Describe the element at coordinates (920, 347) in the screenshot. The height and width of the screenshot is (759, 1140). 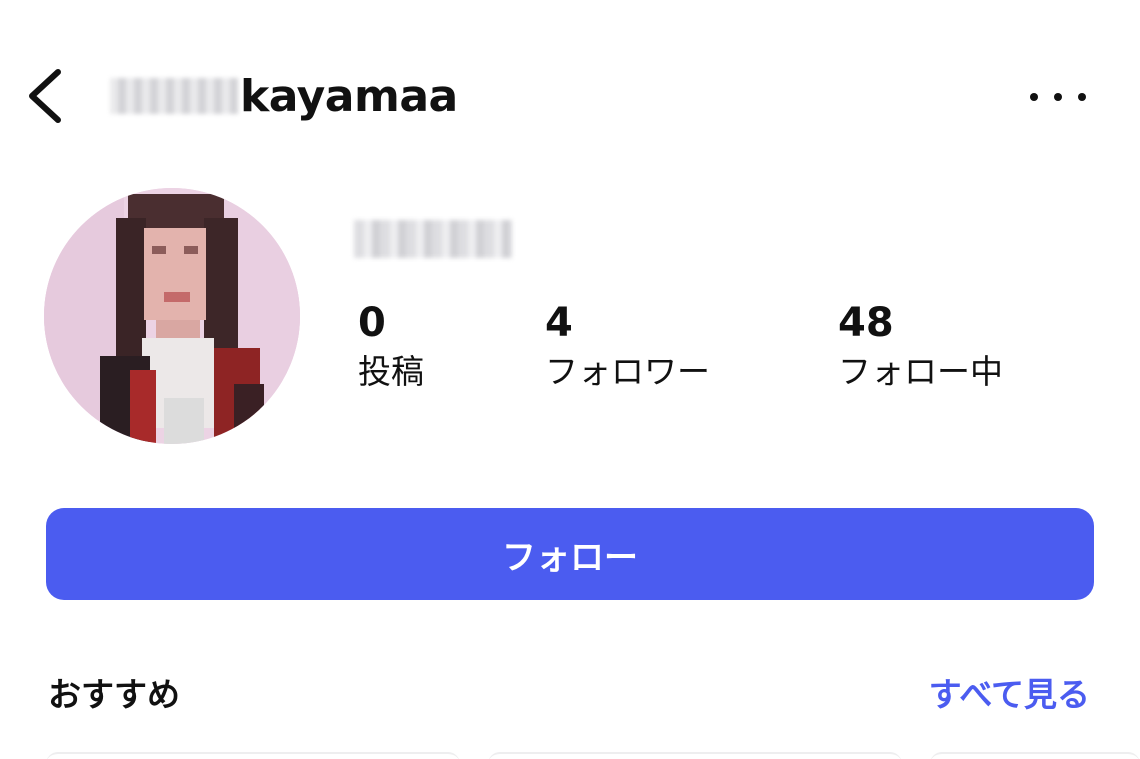
I see `stat-following: 48 フォロー中` at that location.